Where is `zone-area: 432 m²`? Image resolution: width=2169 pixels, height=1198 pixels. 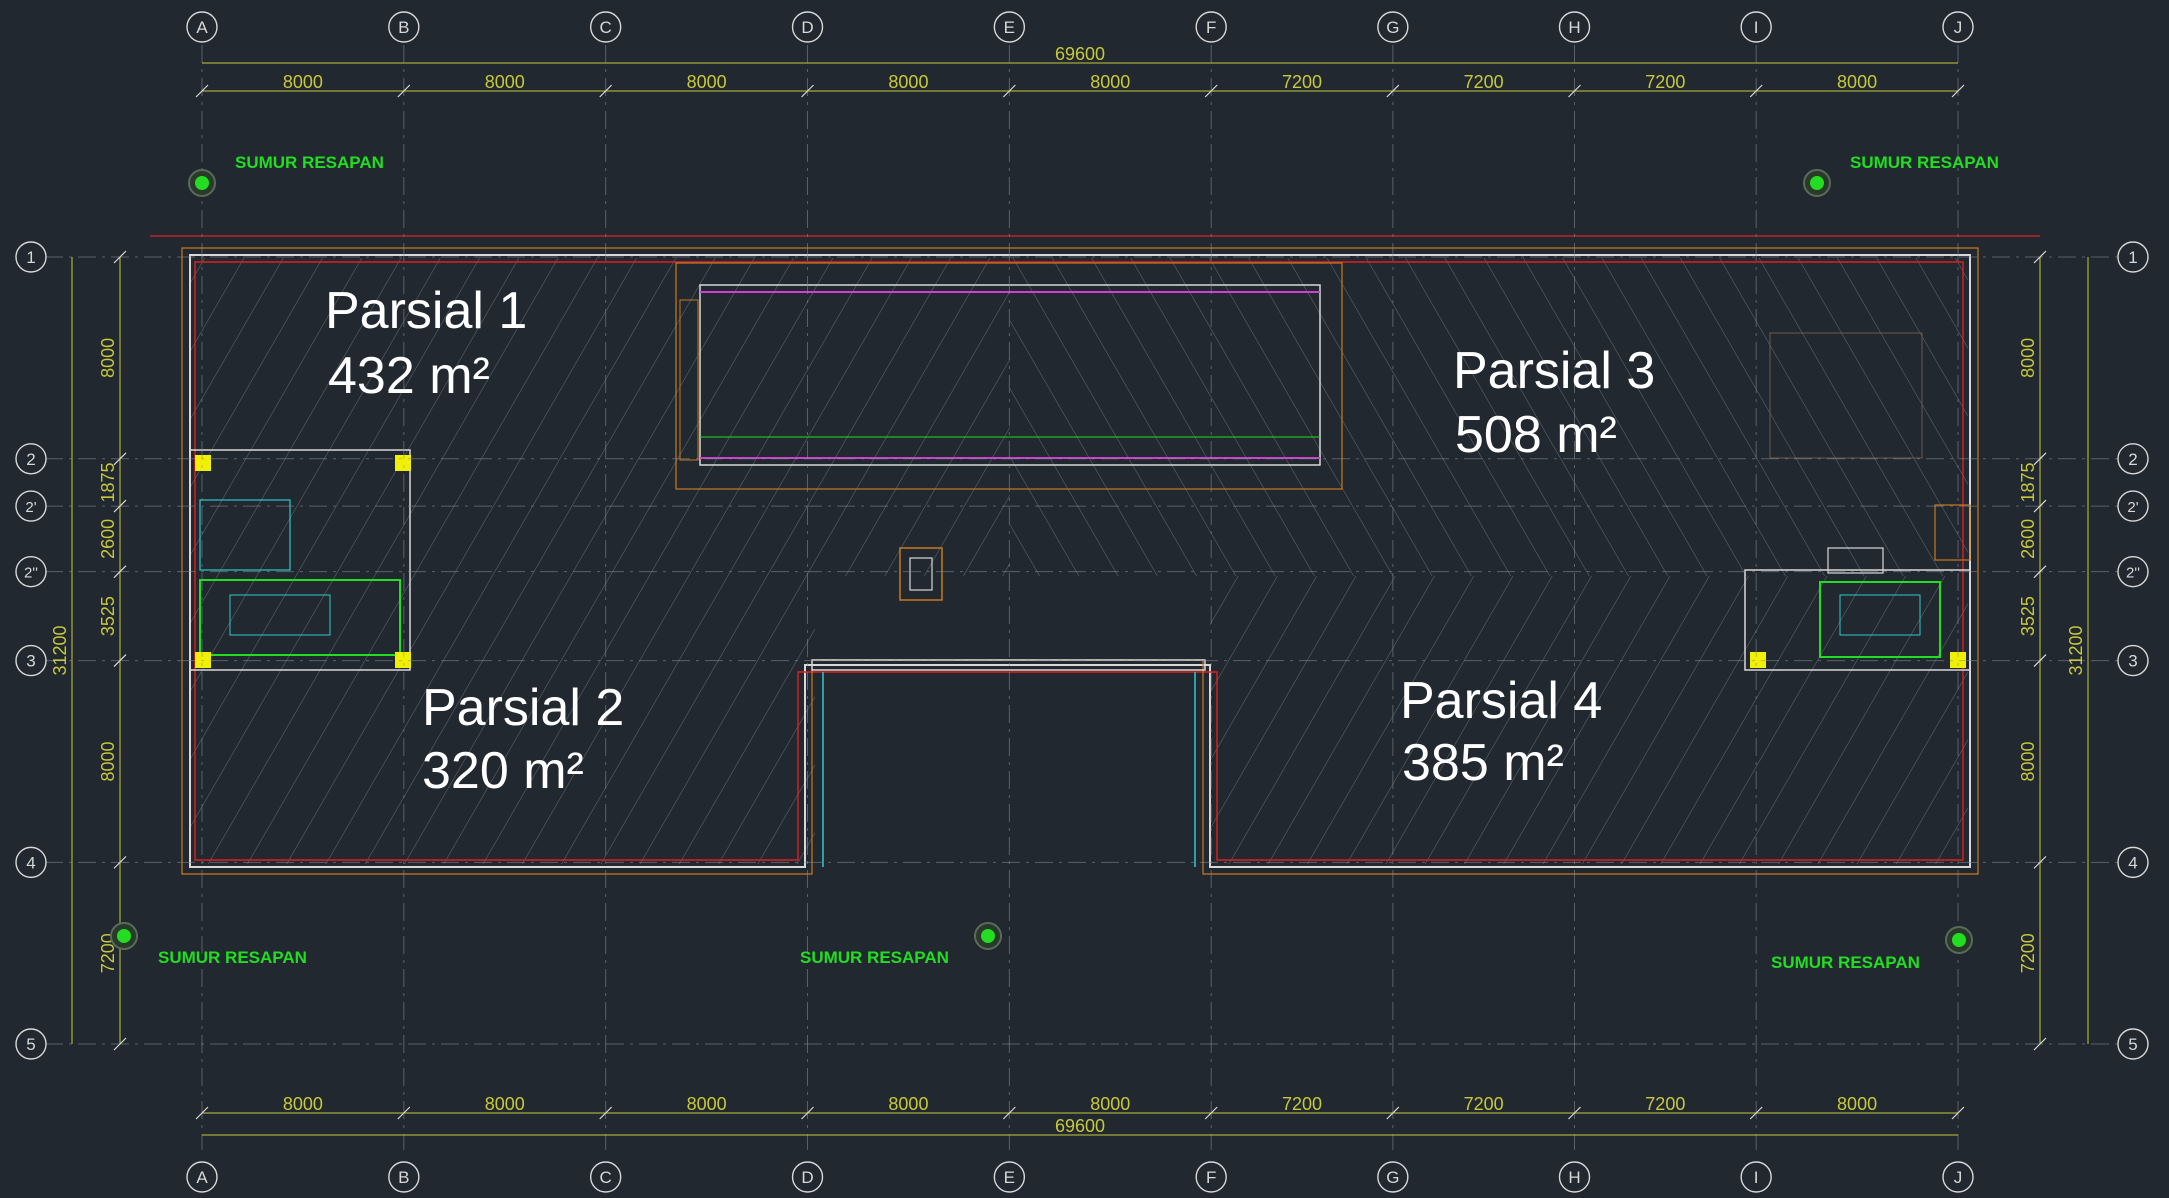 zone-area: 432 m² is located at coordinates (409, 376).